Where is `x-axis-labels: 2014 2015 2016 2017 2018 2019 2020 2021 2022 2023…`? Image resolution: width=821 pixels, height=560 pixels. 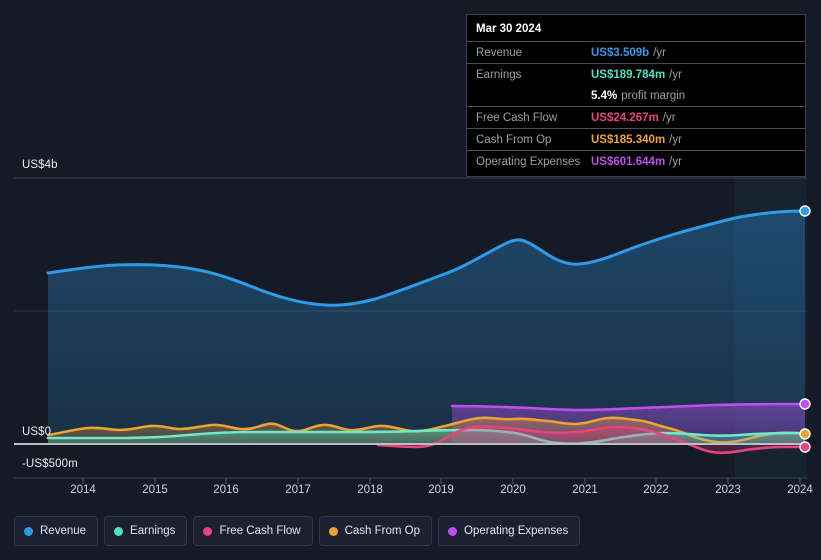
x-axis-labels: 2014 2015 2016 2017 2018 2019 2020 2021 2022 2023… is located at coordinates (410, 493).